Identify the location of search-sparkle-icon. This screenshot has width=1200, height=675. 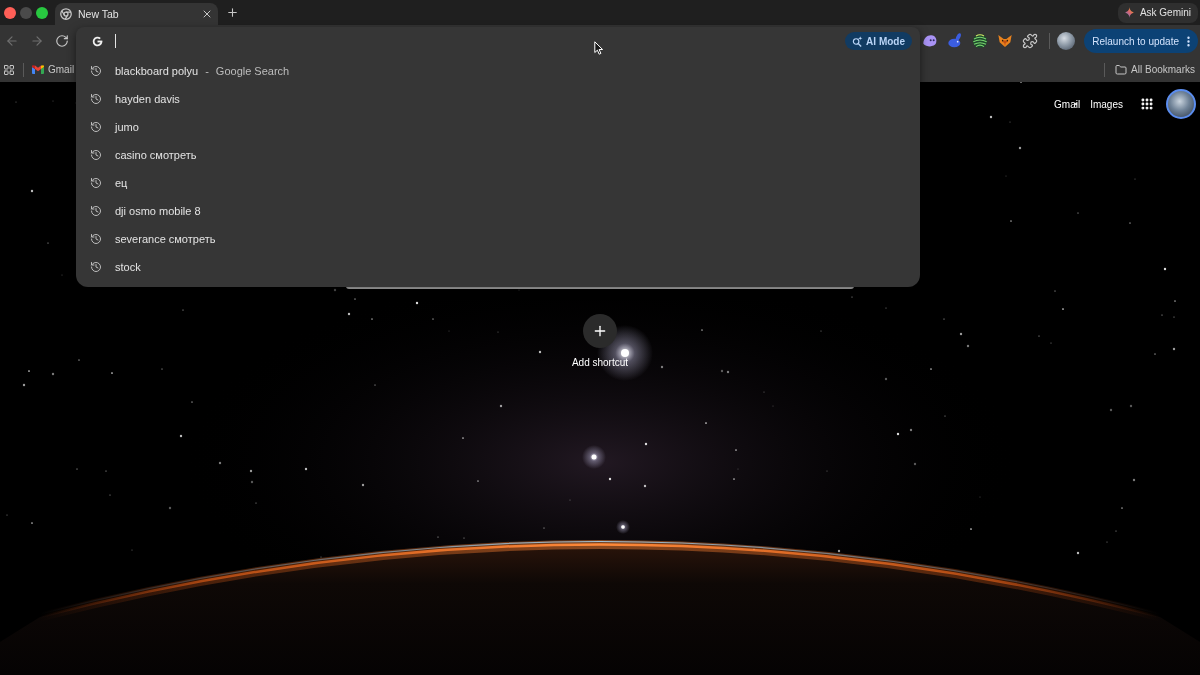
(858, 41).